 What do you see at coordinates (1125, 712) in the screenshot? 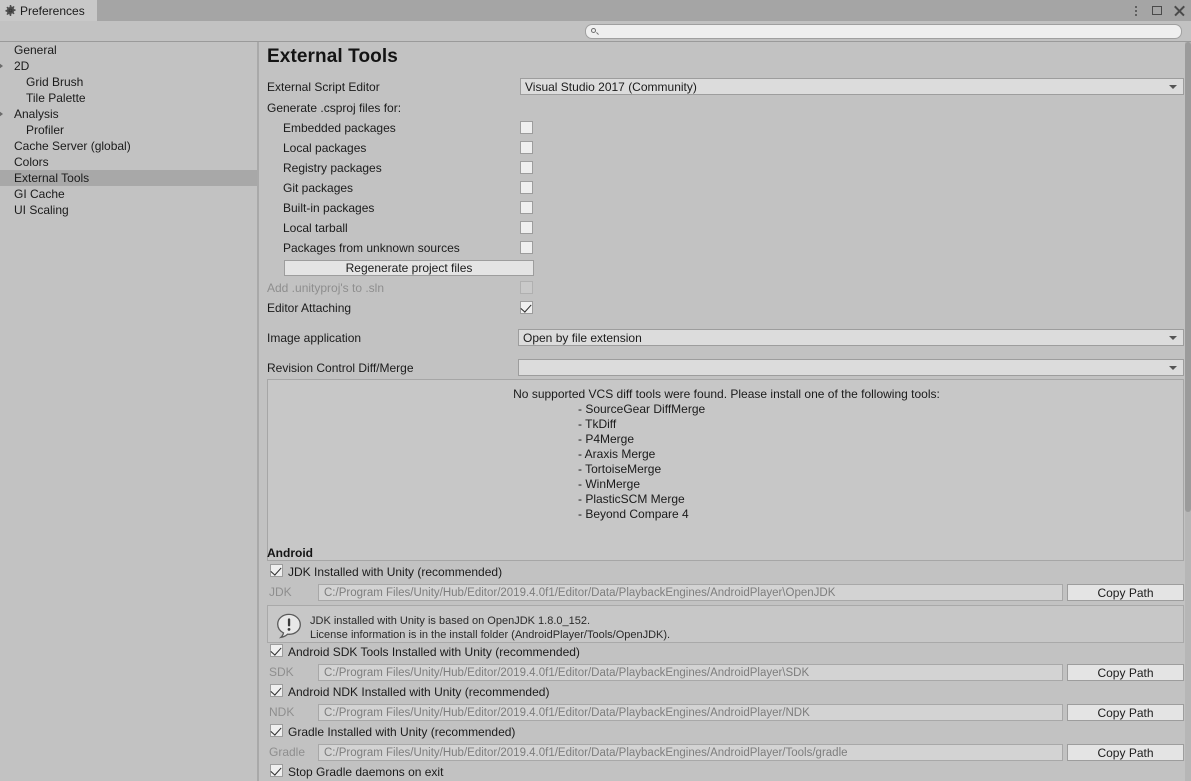
I see `ndk-copy-path-button: Copy Path` at bounding box center [1125, 712].